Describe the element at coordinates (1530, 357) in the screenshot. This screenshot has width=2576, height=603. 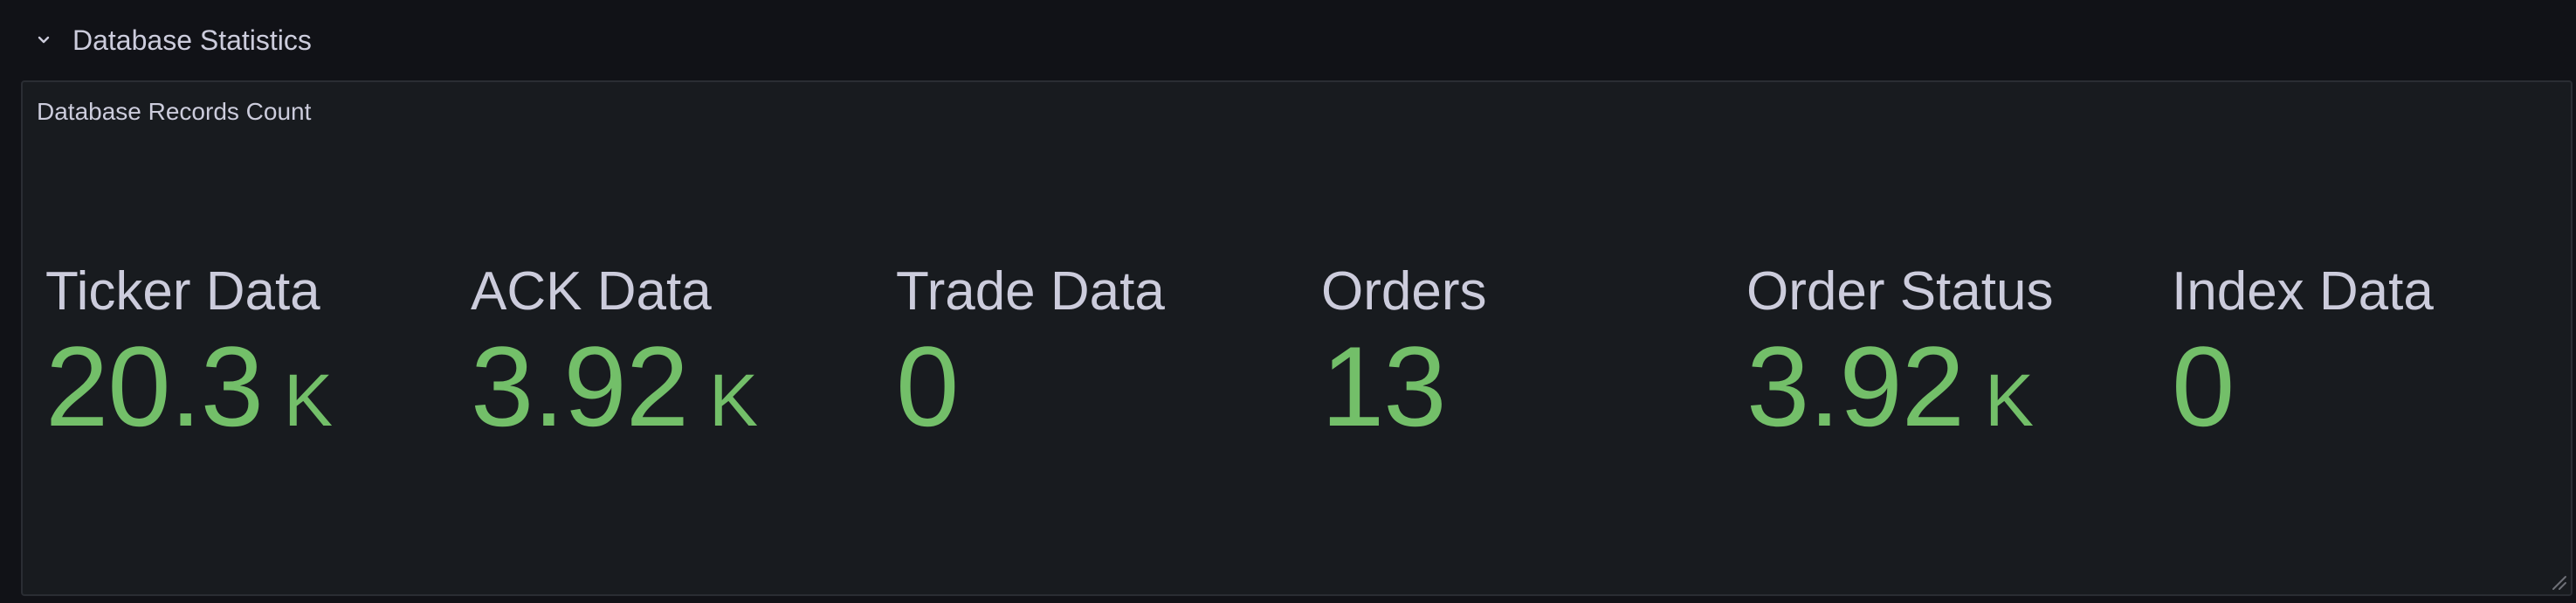
I see `stat-orders: Orders 13` at that location.